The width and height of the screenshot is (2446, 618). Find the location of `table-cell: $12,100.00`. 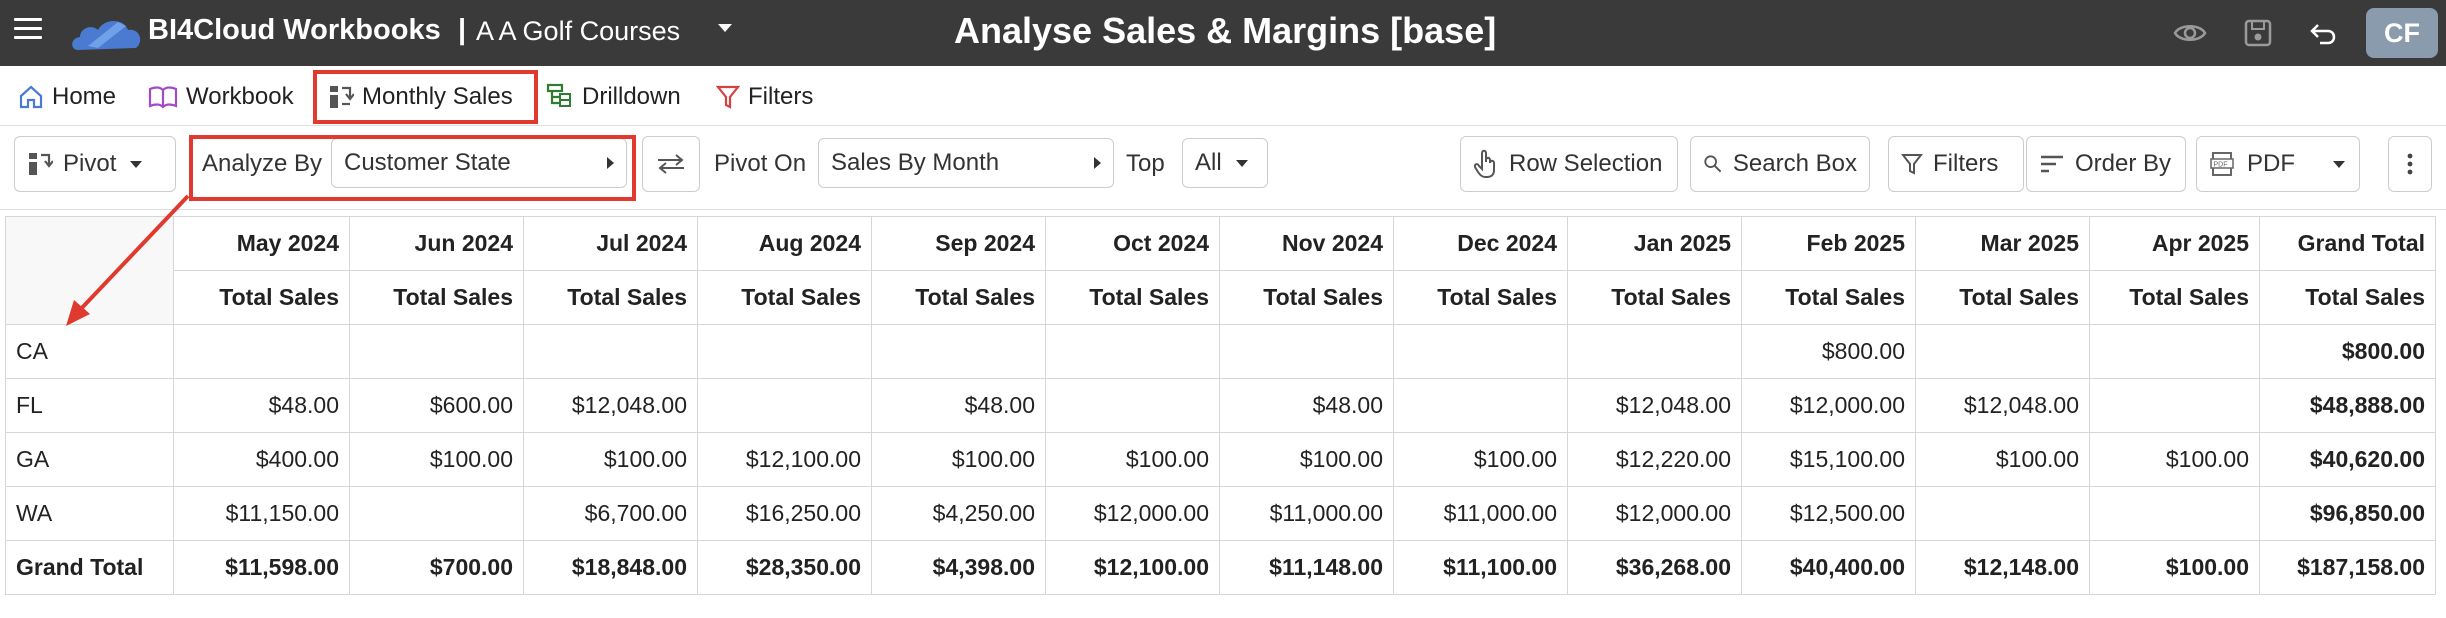

table-cell: $12,100.00 is located at coordinates (784, 459).